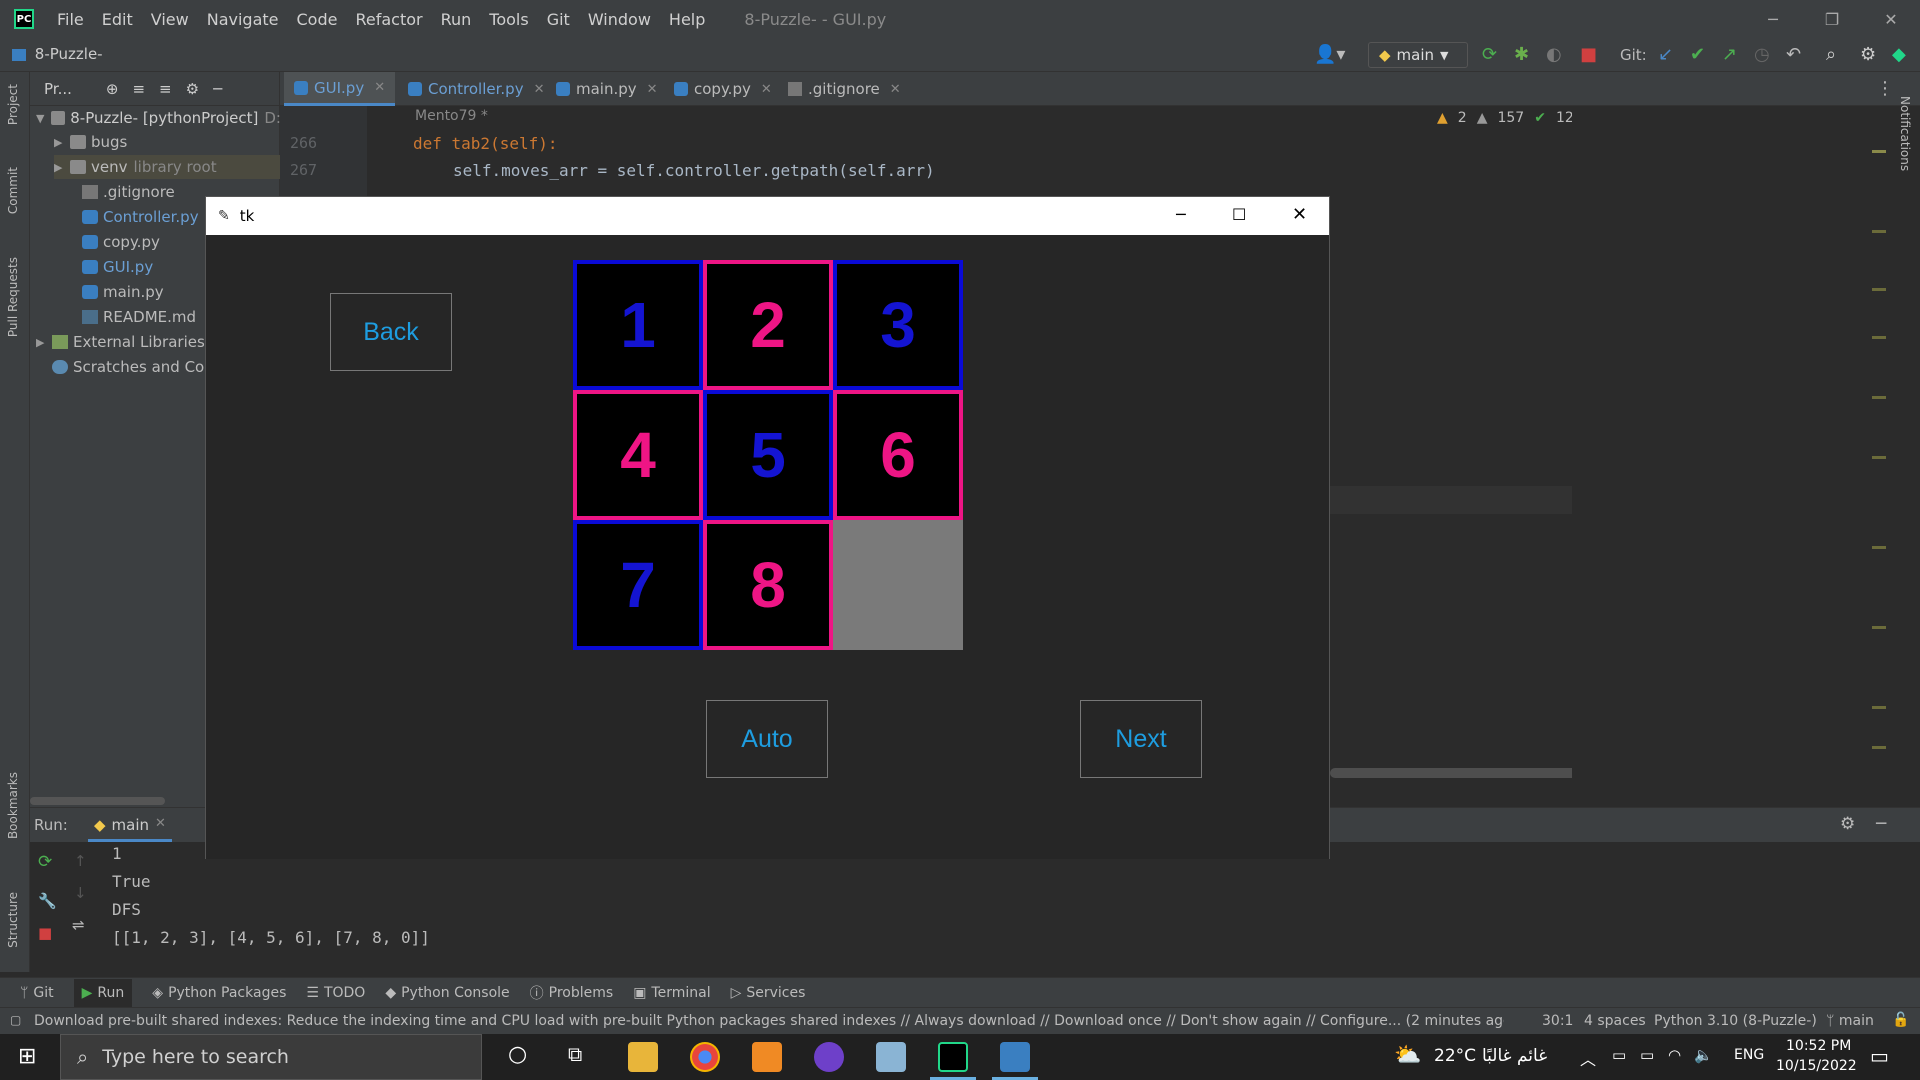 The height and width of the screenshot is (1080, 1920). What do you see at coordinates (13, 190) in the screenshot?
I see `tool-tab-commit: Commit` at bounding box center [13, 190].